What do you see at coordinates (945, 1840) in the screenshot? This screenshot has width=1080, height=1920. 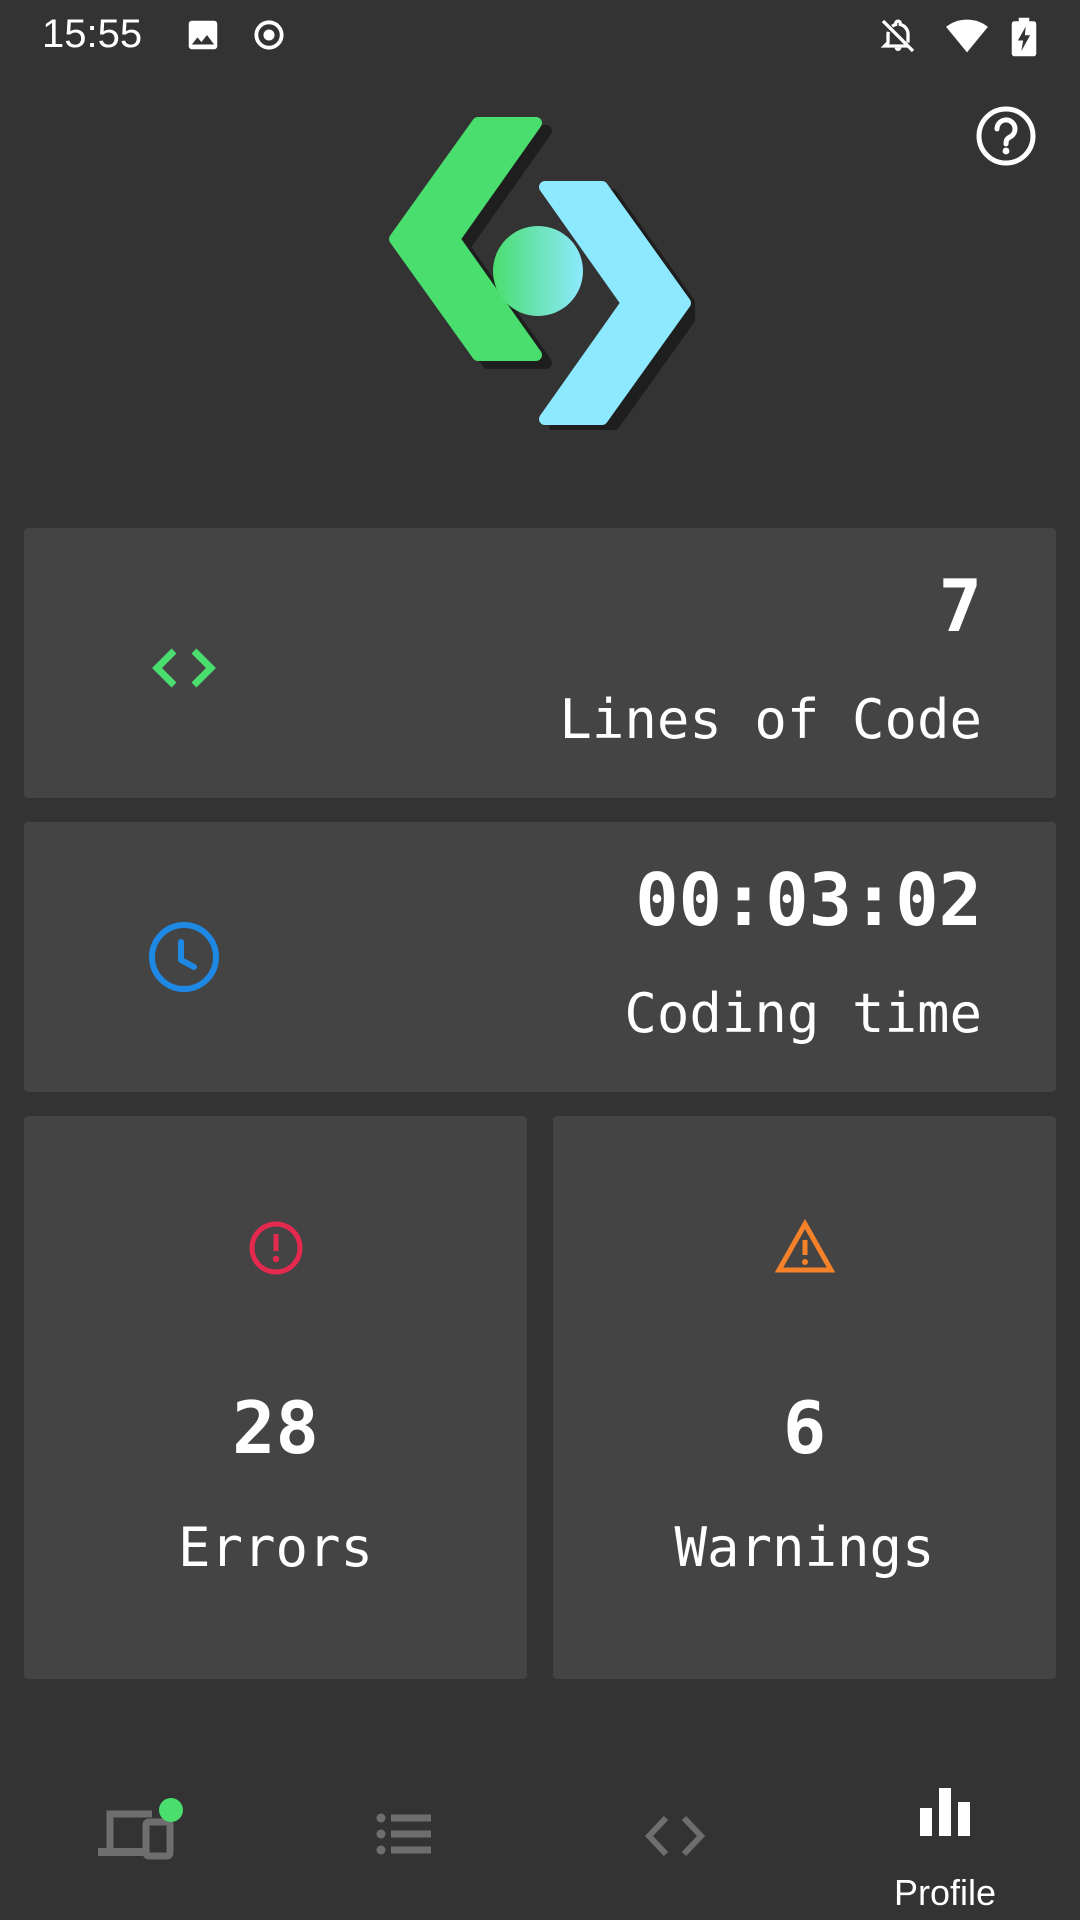 I see `nav-item-profile: Profile` at bounding box center [945, 1840].